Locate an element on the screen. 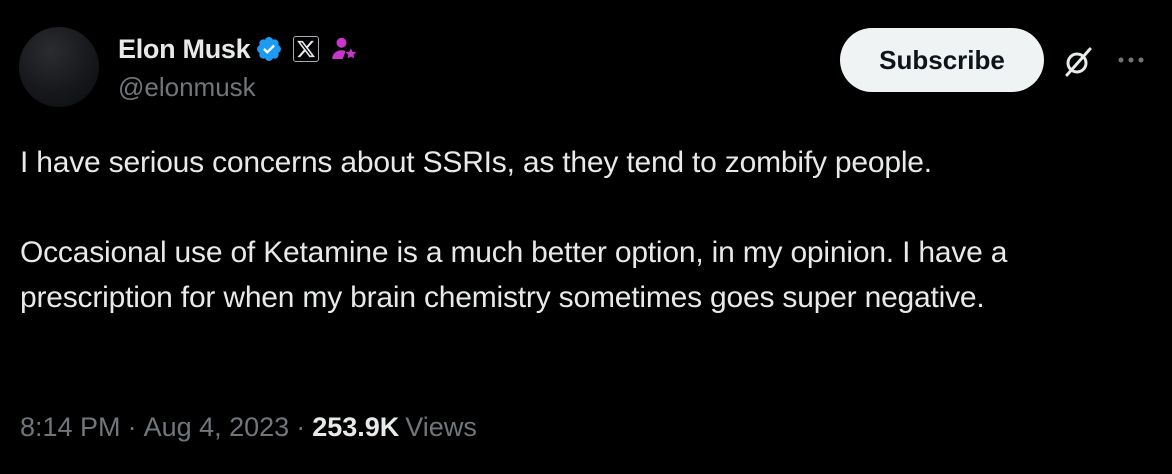 This screenshot has height=474, width=1172. tweet-meta: 8:14 PM · Aug 4, 2023 · 253.9K Views is located at coordinates (248, 427).